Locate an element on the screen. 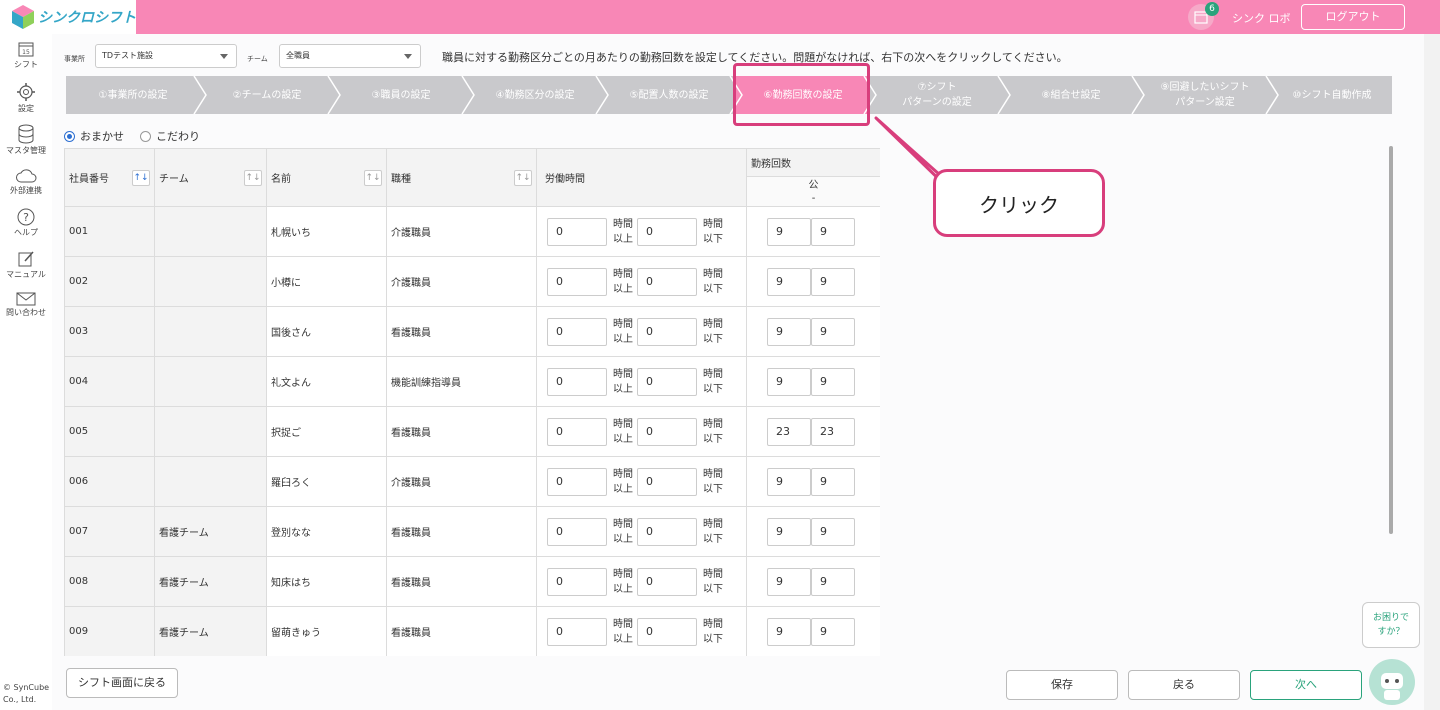 The width and height of the screenshot is (1440, 710). cell-name: 登別なな is located at coordinates (326, 531).